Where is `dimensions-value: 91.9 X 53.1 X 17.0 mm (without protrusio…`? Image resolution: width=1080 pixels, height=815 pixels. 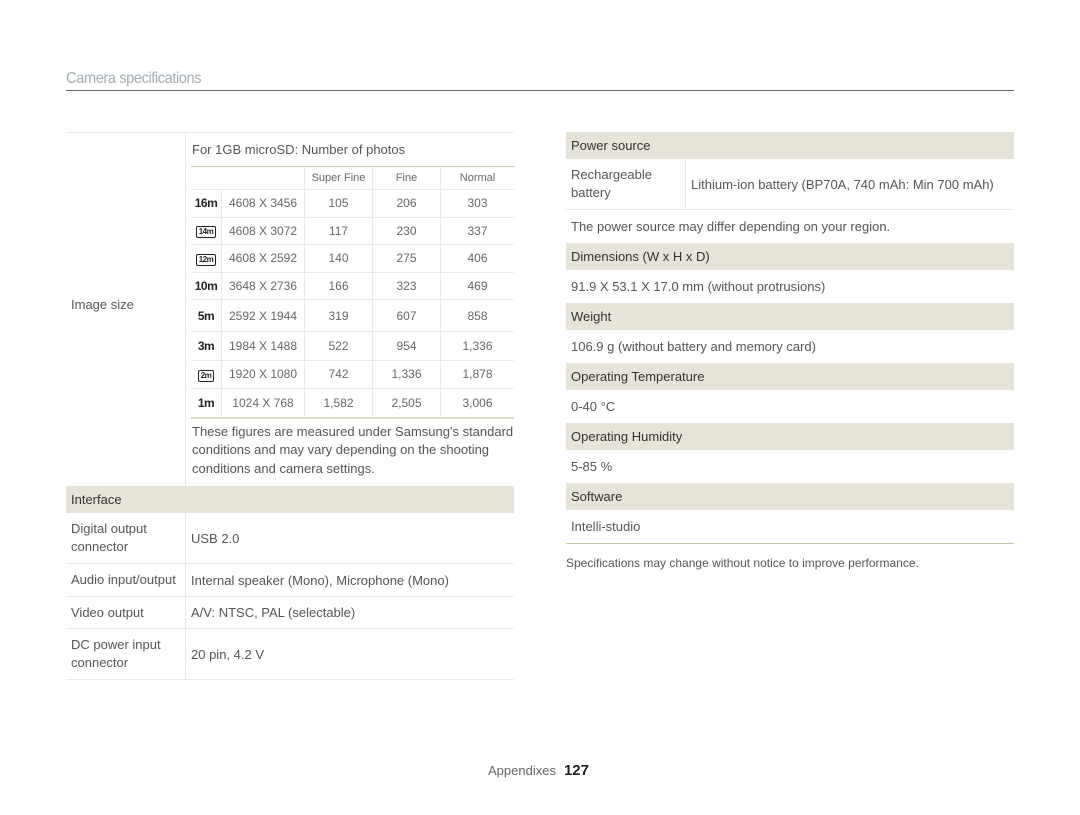
dimensions-value: 91.9 X 53.1 X 17.0 mm (without protrusio… is located at coordinates (698, 286).